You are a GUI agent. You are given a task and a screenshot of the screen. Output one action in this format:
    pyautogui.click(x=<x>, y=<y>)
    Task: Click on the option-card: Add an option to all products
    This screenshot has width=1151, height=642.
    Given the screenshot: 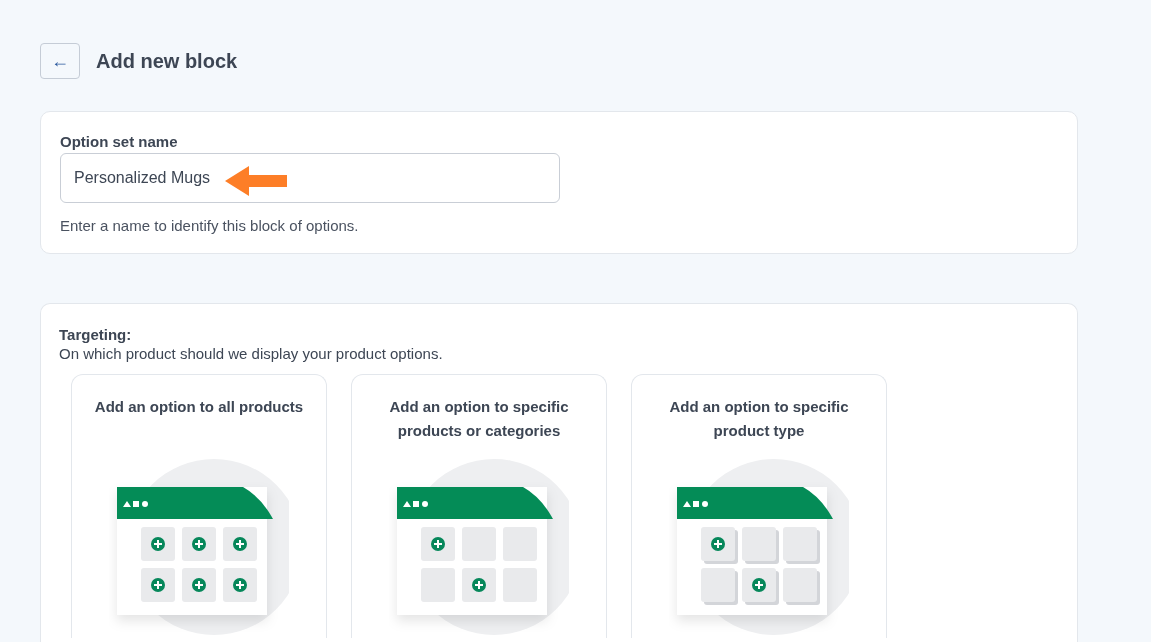 What is the action you would take?
    pyautogui.click(x=199, y=506)
    